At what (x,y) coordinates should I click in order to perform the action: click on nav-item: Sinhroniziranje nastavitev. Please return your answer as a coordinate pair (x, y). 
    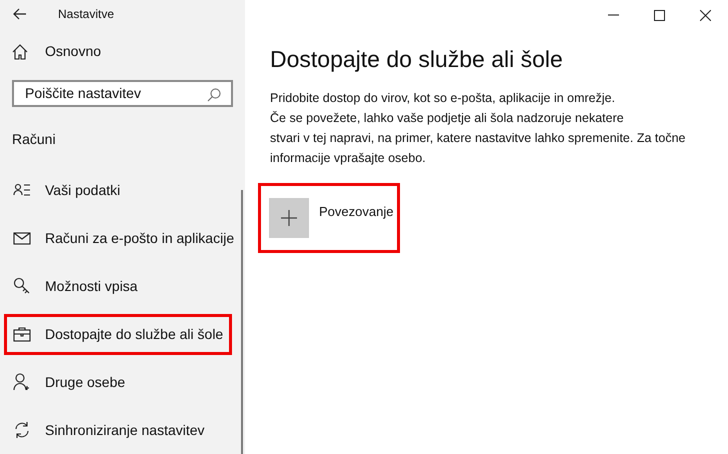
    Looking at the image, I should click on (109, 430).